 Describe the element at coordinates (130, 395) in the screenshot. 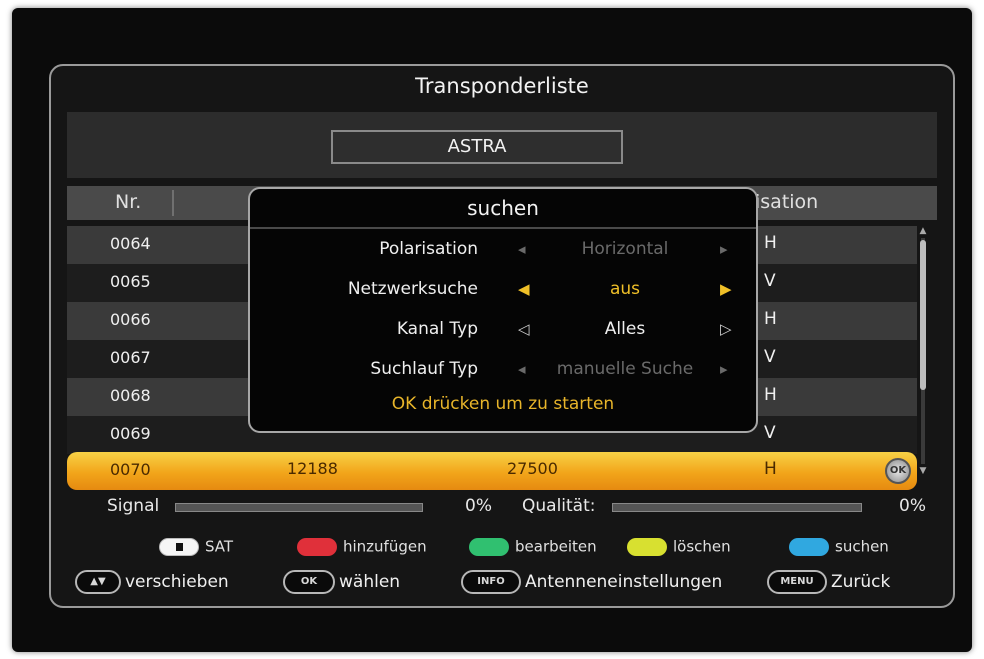

I see `row-nr: 0068` at that location.